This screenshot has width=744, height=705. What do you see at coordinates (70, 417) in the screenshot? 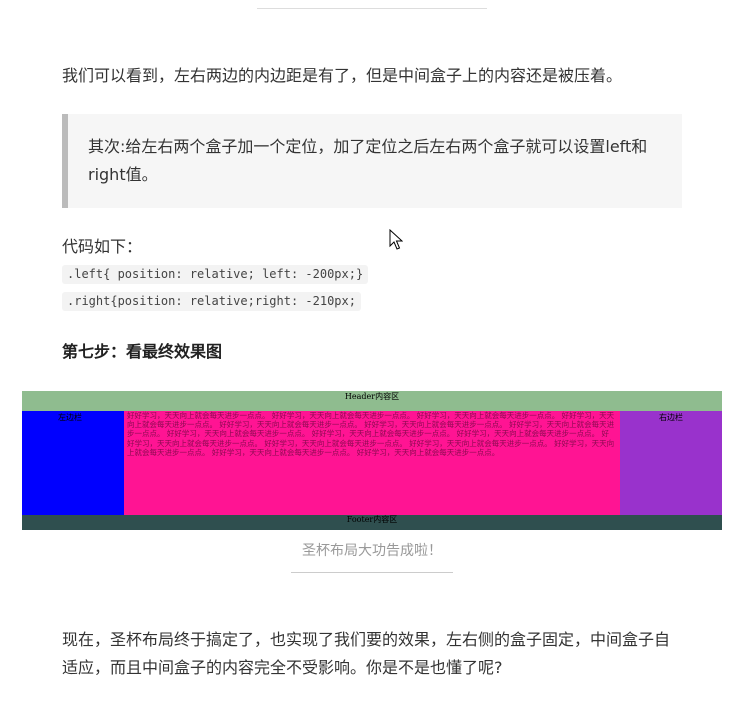
I see `demo-left-label: 左边栏` at bounding box center [70, 417].